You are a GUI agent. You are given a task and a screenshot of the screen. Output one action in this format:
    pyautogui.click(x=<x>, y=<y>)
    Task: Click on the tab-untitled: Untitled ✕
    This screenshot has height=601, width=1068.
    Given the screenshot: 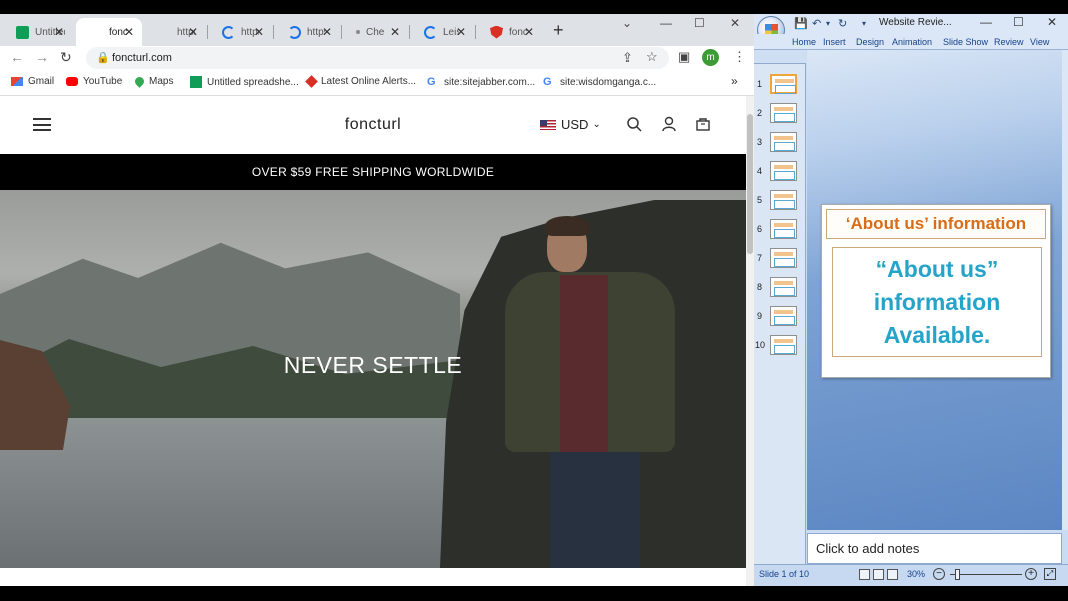 What is the action you would take?
    pyautogui.click(x=37, y=32)
    